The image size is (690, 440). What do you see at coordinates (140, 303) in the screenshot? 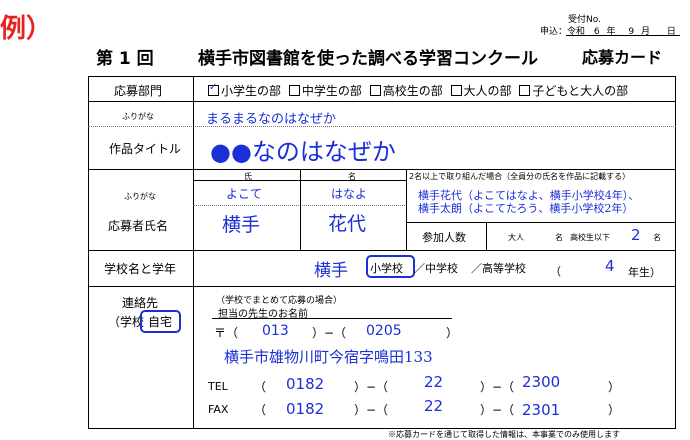
I see `contact-label: 連絡先` at bounding box center [140, 303].